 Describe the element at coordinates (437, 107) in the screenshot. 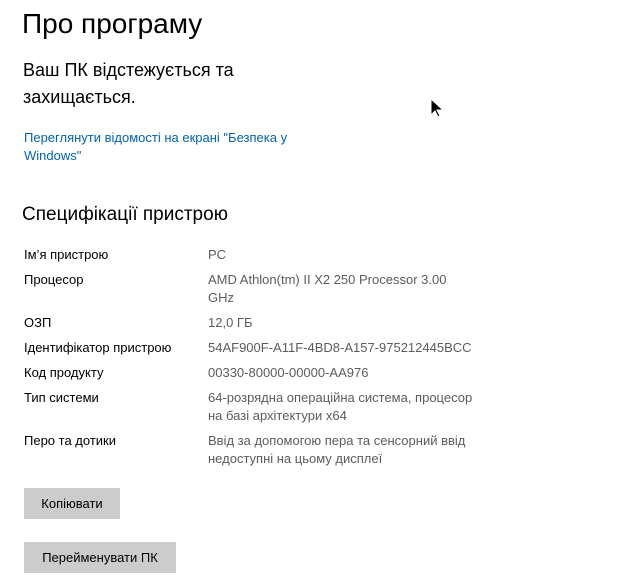

I see `mouse-pointer-icon` at that location.